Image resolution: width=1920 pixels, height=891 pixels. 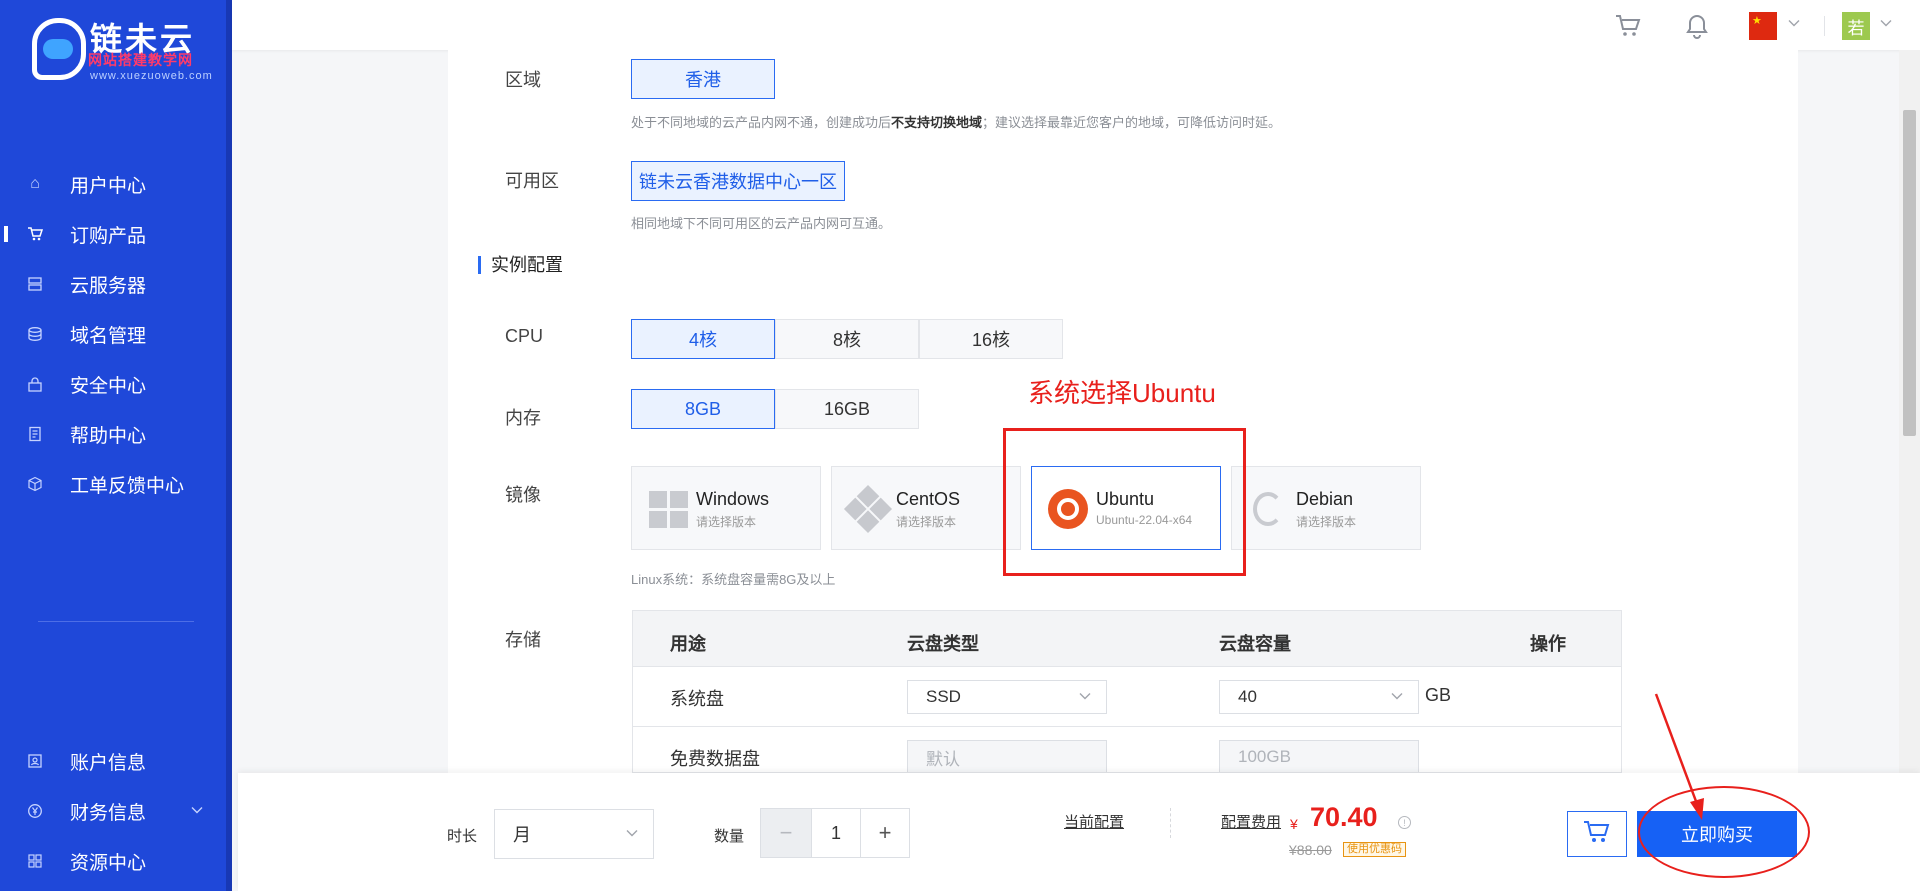 I want to click on duration-value: 月, so click(x=522, y=835).